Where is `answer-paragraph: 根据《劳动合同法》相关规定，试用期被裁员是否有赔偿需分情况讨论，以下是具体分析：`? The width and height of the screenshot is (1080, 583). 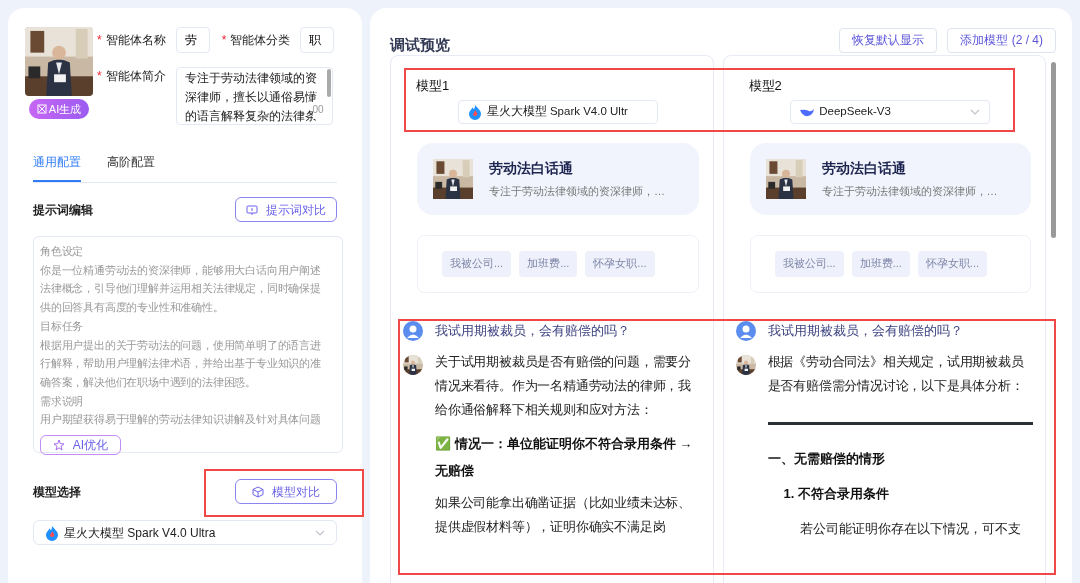 answer-paragraph: 根据《劳动合同法》相关规定，试用期被裁员是否有赔偿需分情况讨论，以下是具体分析： is located at coordinates (896, 373).